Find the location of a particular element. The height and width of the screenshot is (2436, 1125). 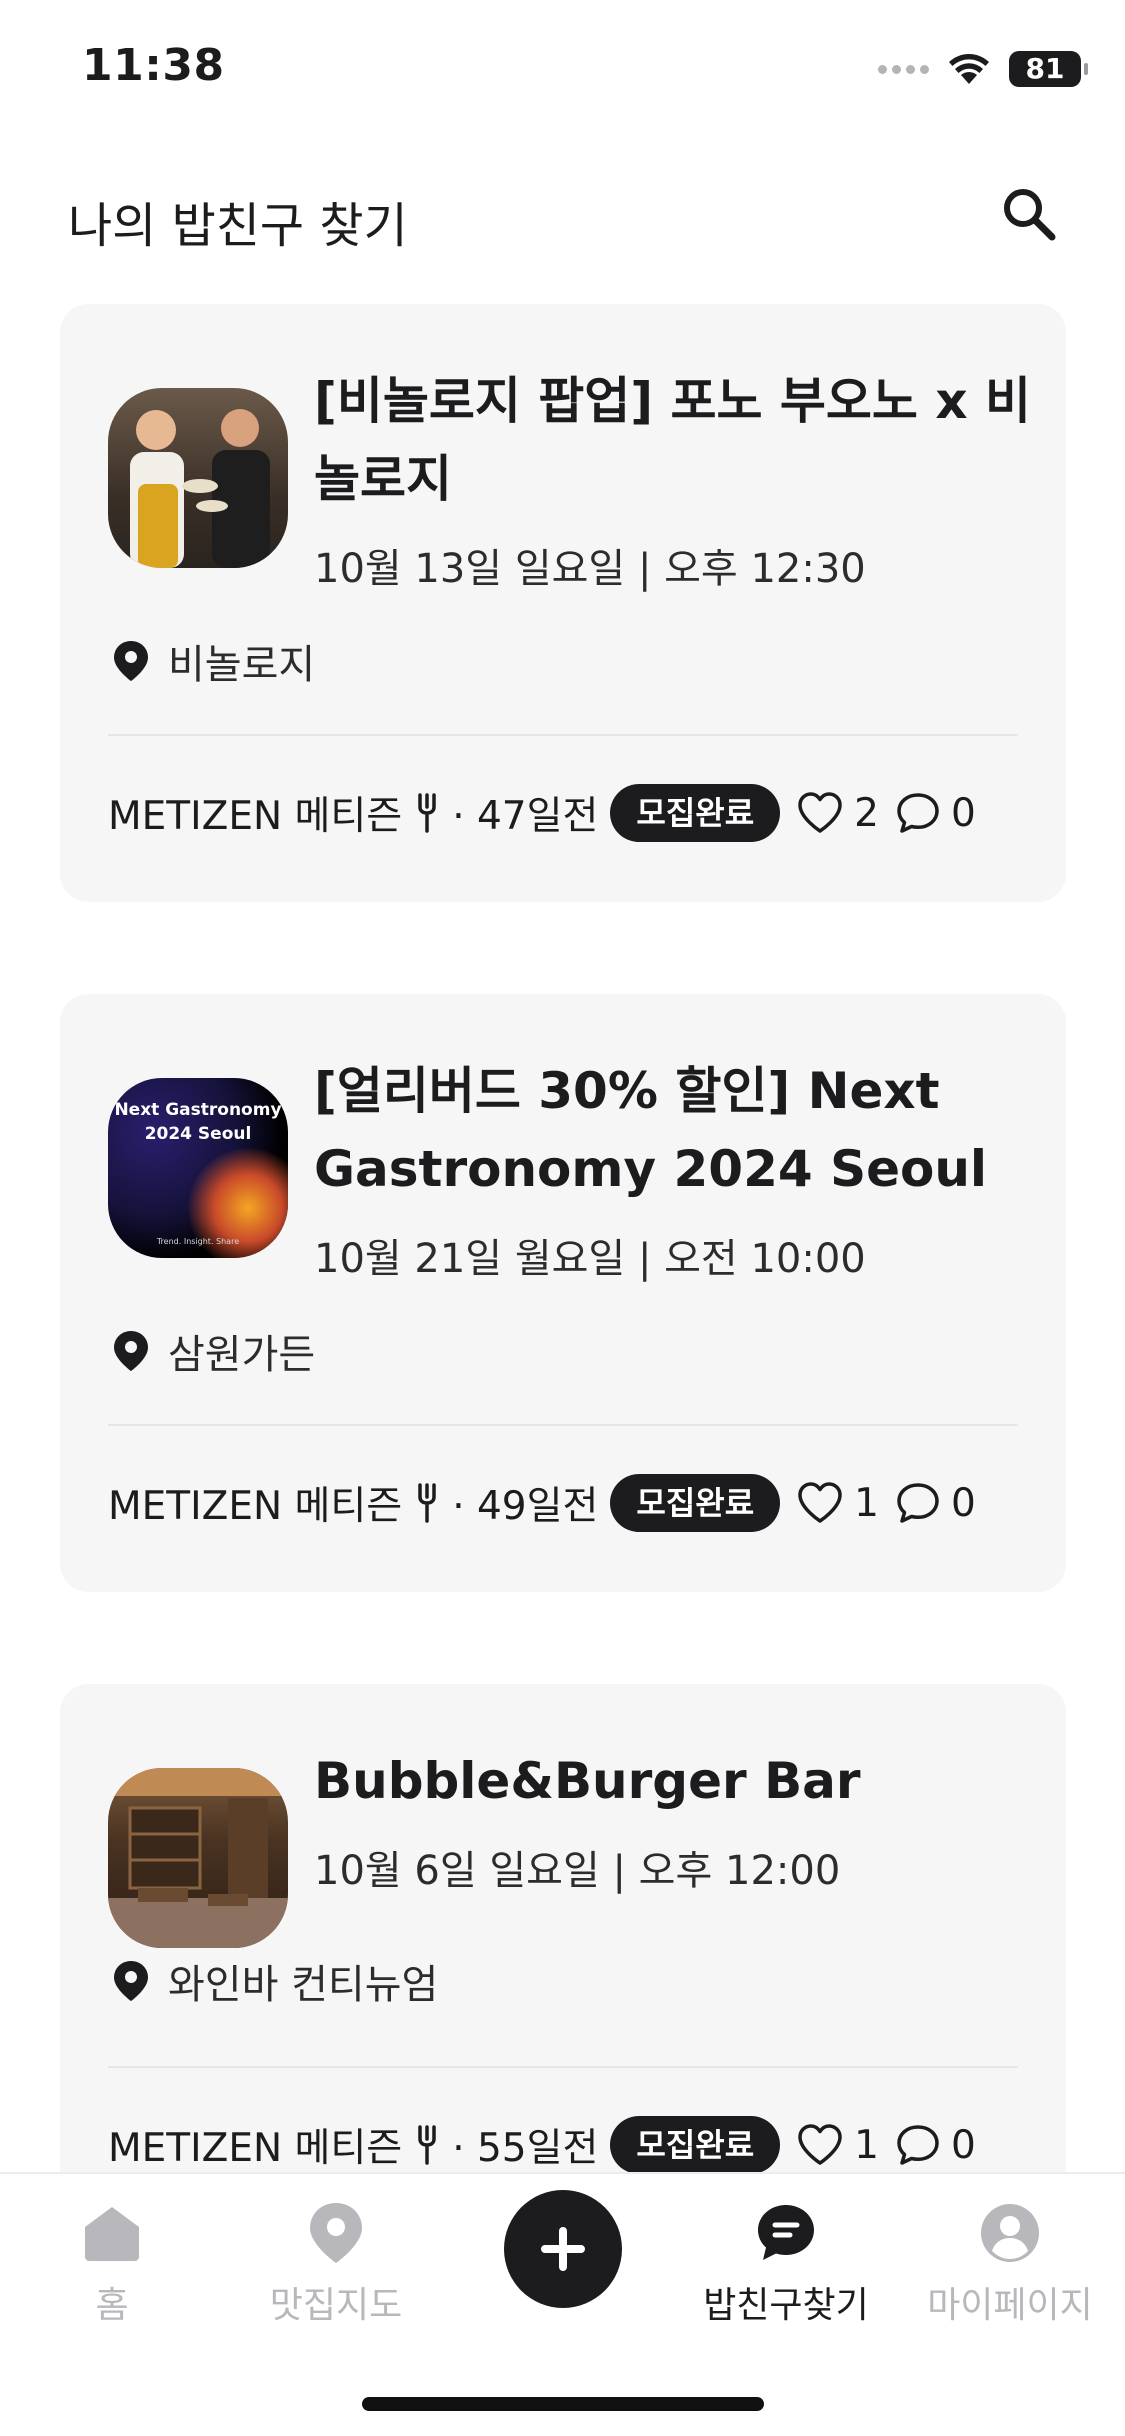

post-meta: METIZEN 메티즌 · 47일전 모집완료 2 0 is located at coordinates (563, 813).